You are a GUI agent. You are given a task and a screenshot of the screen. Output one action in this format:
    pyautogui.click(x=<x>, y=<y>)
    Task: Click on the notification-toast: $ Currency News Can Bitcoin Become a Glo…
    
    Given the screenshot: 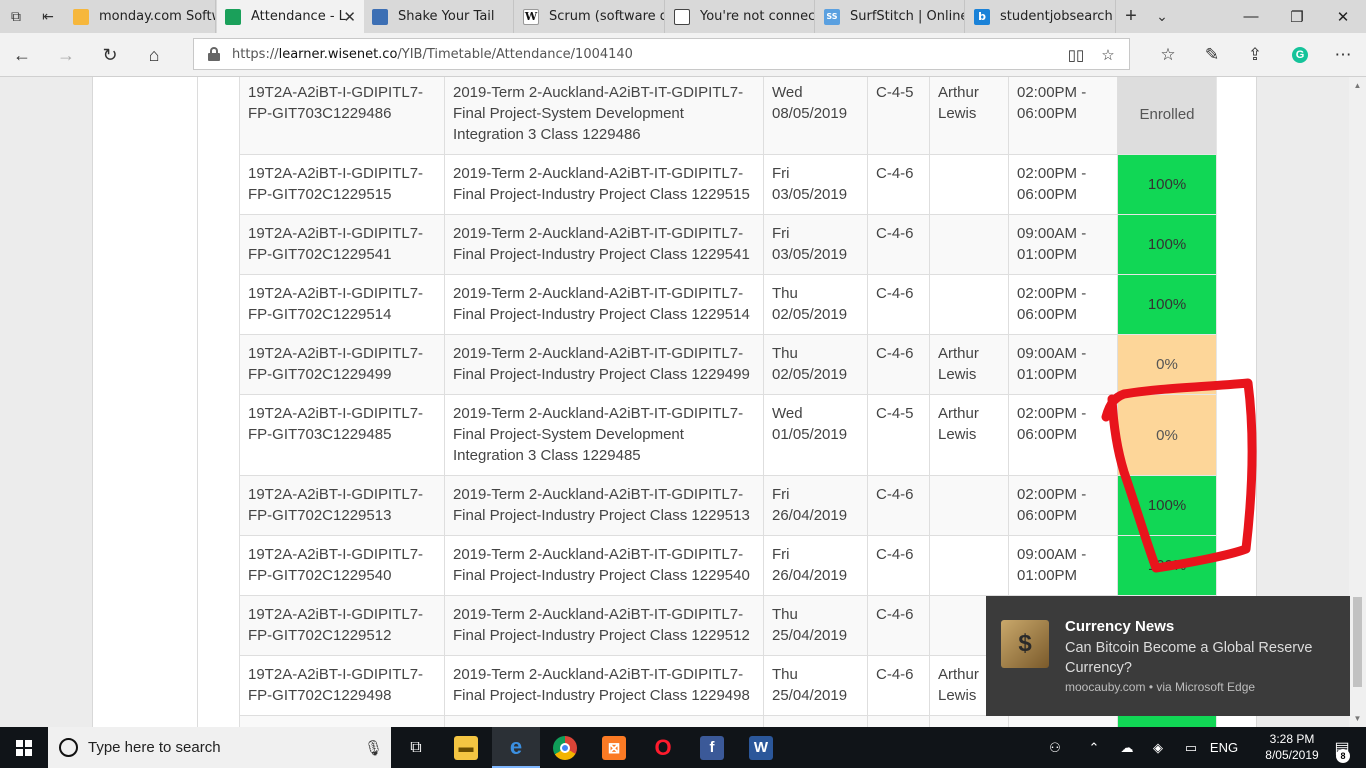 What is the action you would take?
    pyautogui.click(x=1168, y=656)
    